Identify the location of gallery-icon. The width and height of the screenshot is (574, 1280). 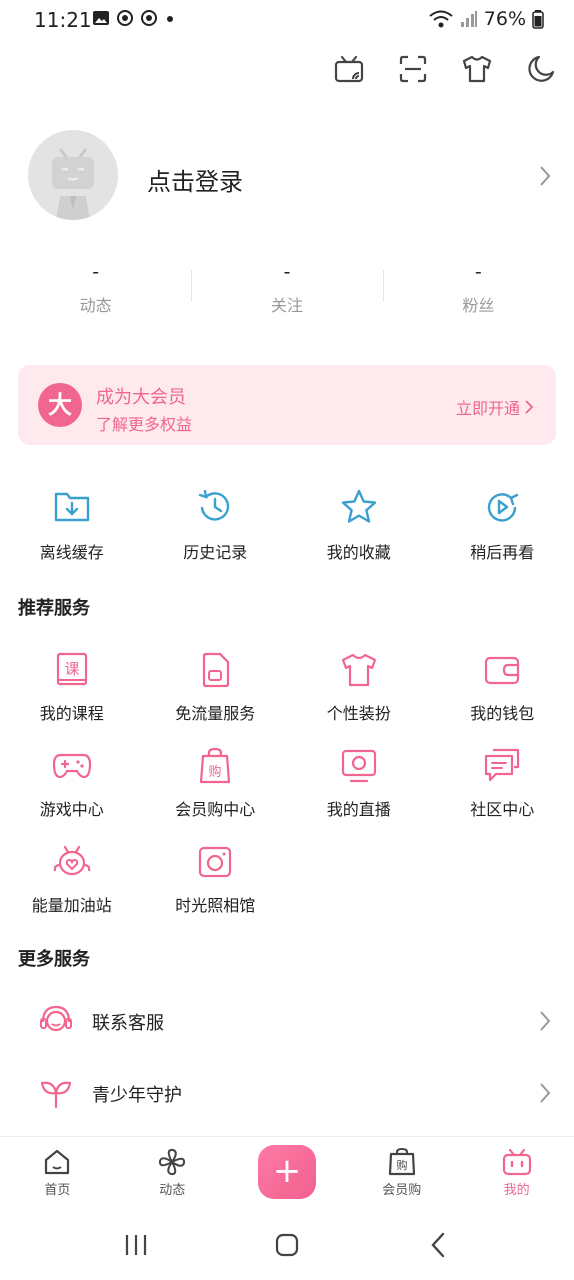
(101, 18).